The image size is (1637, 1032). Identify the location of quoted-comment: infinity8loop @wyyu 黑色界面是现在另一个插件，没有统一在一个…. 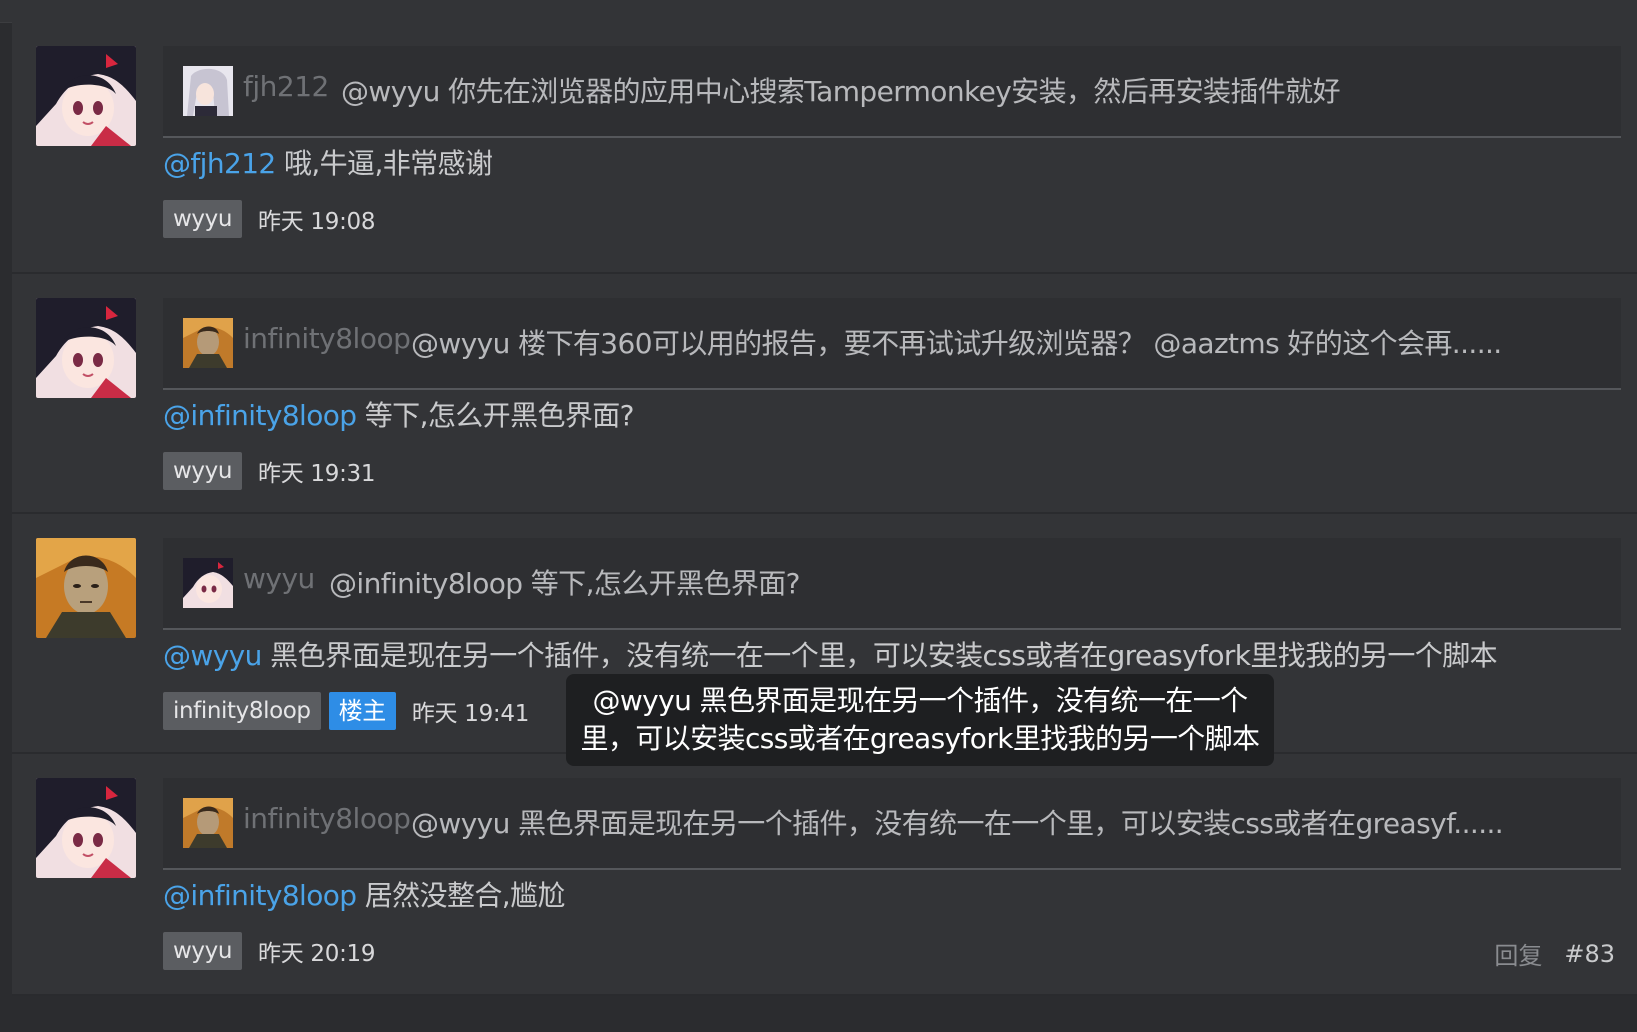
(892, 824).